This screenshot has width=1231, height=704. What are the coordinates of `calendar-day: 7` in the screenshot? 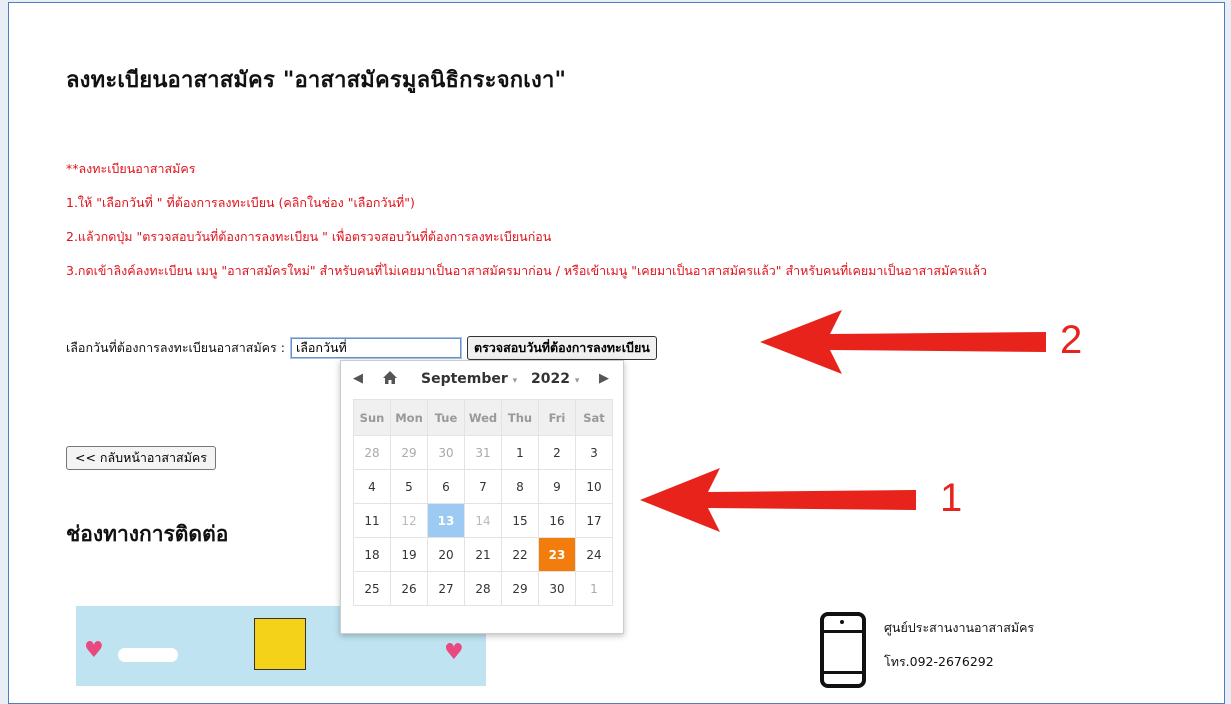 It's located at (483, 486).